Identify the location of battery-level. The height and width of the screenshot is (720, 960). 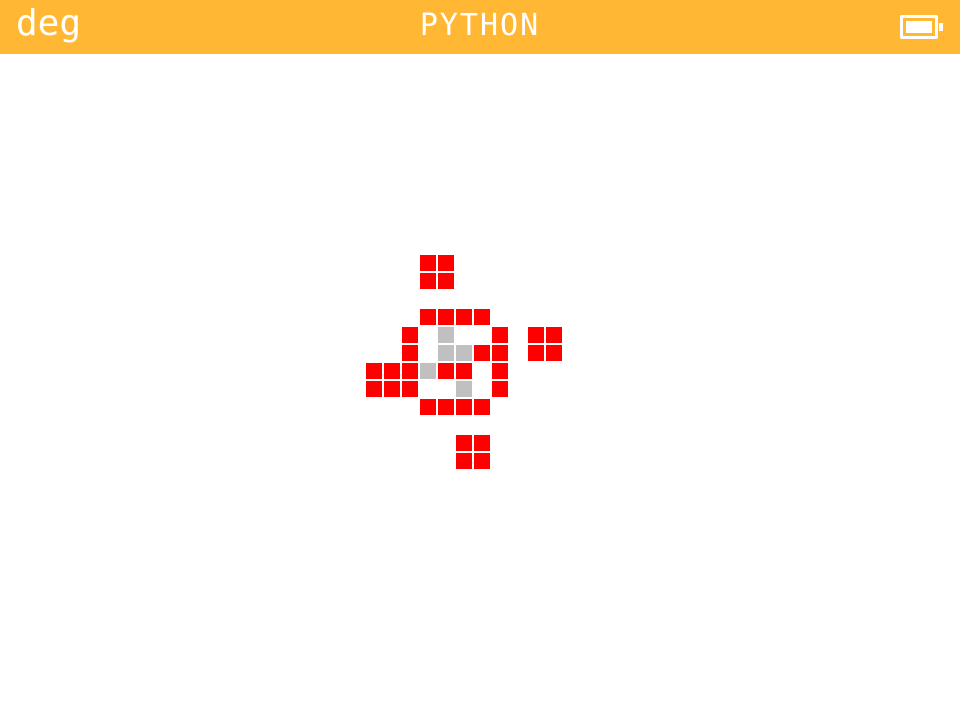
(919, 27).